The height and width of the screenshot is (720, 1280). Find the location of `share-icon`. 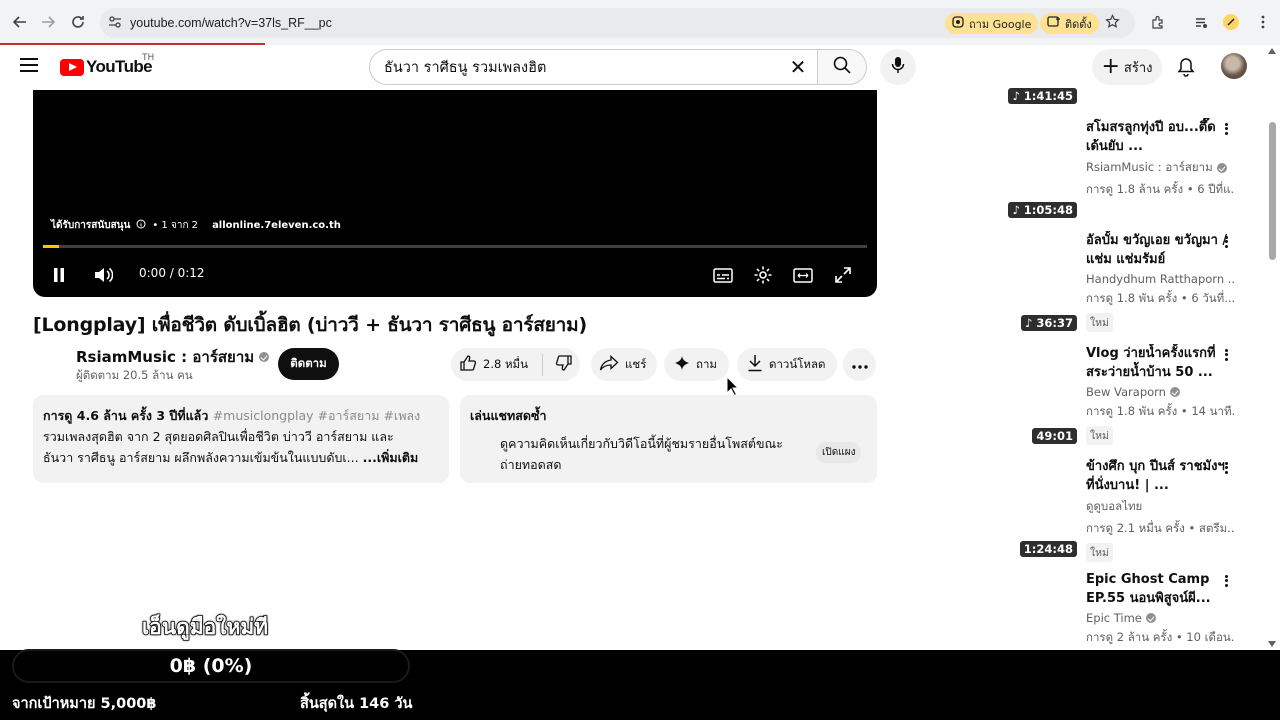

share-icon is located at coordinates (609, 364).